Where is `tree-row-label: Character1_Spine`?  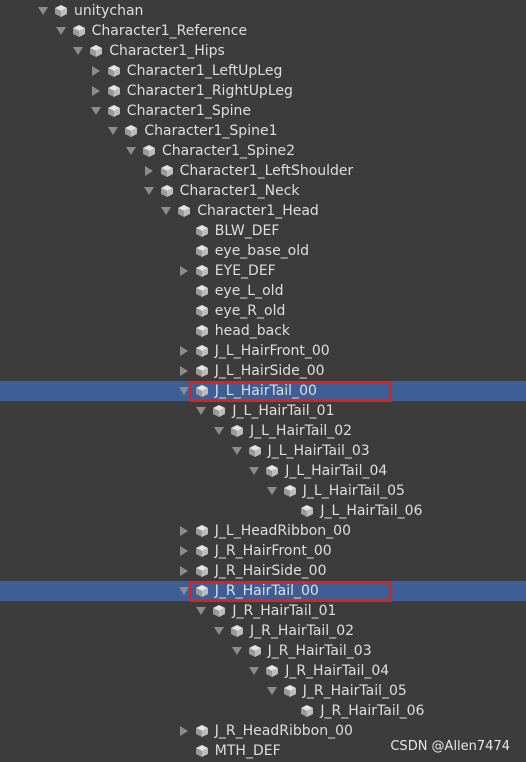 tree-row-label: Character1_Spine is located at coordinates (188, 111).